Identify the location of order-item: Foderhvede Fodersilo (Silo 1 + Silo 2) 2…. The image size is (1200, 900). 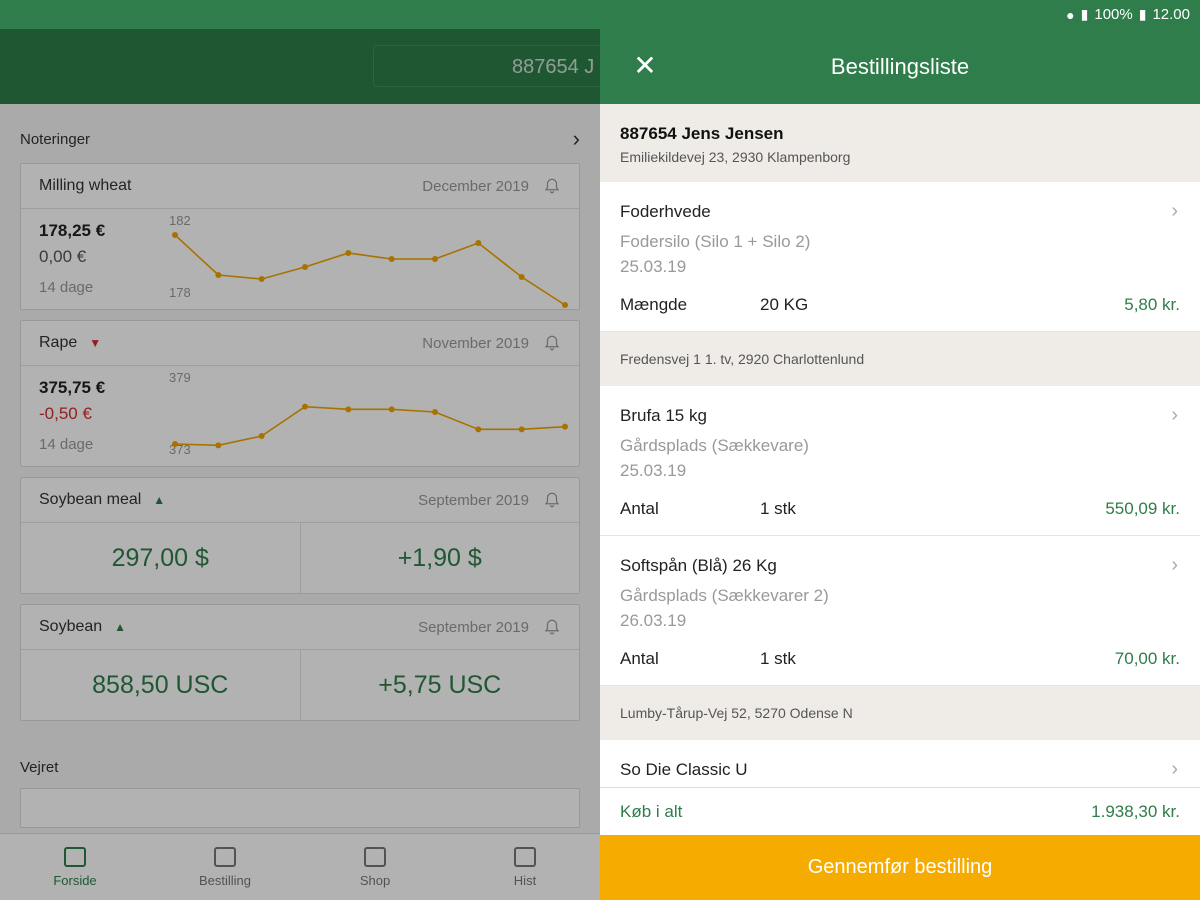
(900, 257).